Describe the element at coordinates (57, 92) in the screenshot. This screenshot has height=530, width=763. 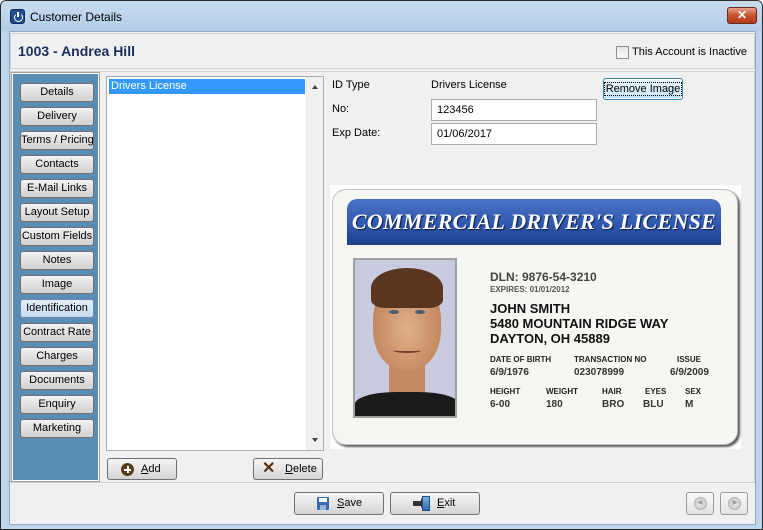
I see `sidebar-item-details: Details` at that location.